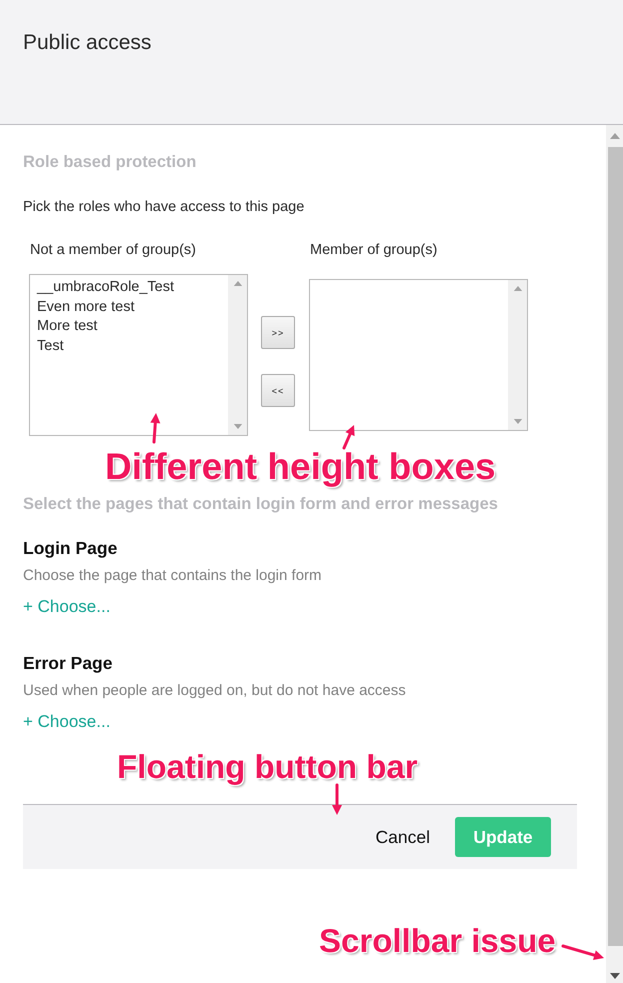  I want to click on section-heading: Role based protection, so click(109, 162).